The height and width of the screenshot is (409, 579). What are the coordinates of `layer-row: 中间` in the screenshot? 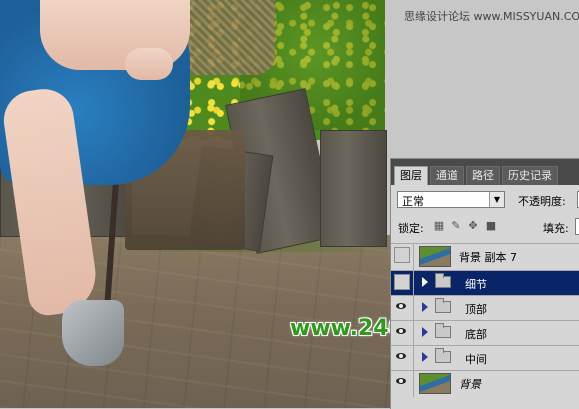 It's located at (485, 357).